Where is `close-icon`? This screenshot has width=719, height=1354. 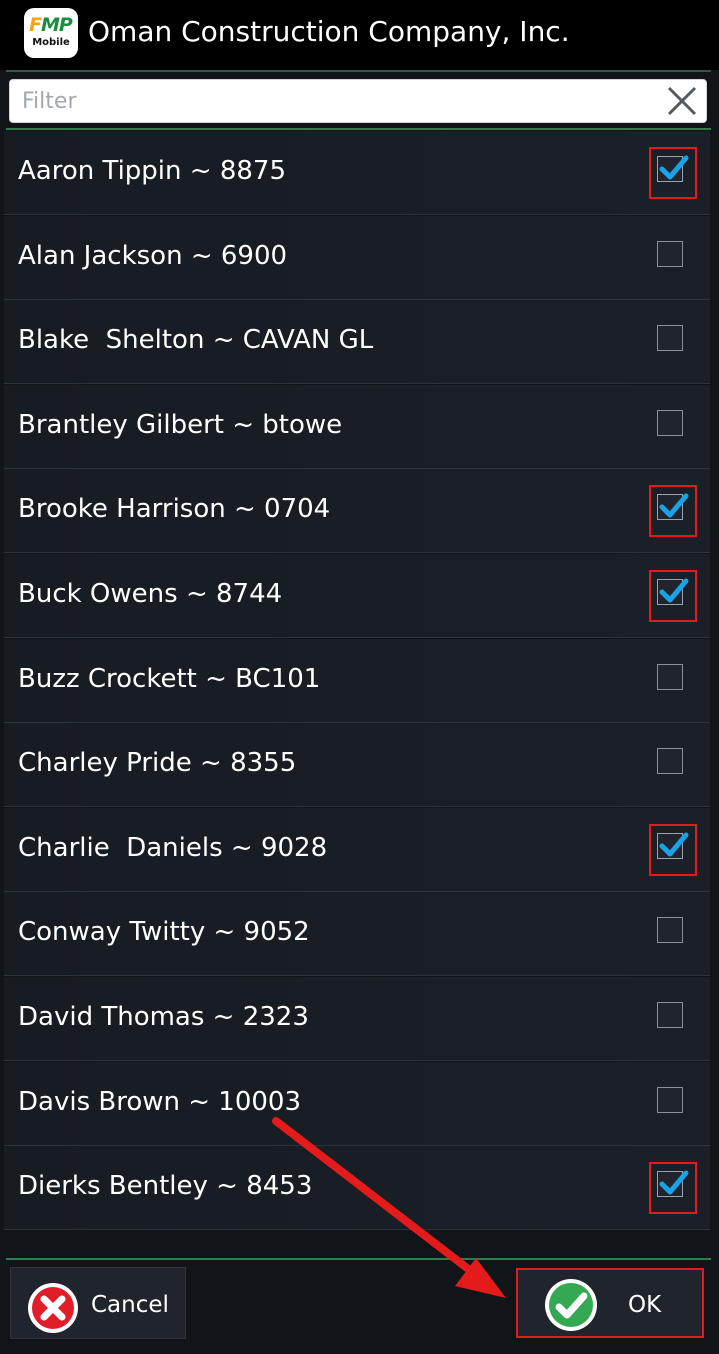
close-icon is located at coordinates (682, 101).